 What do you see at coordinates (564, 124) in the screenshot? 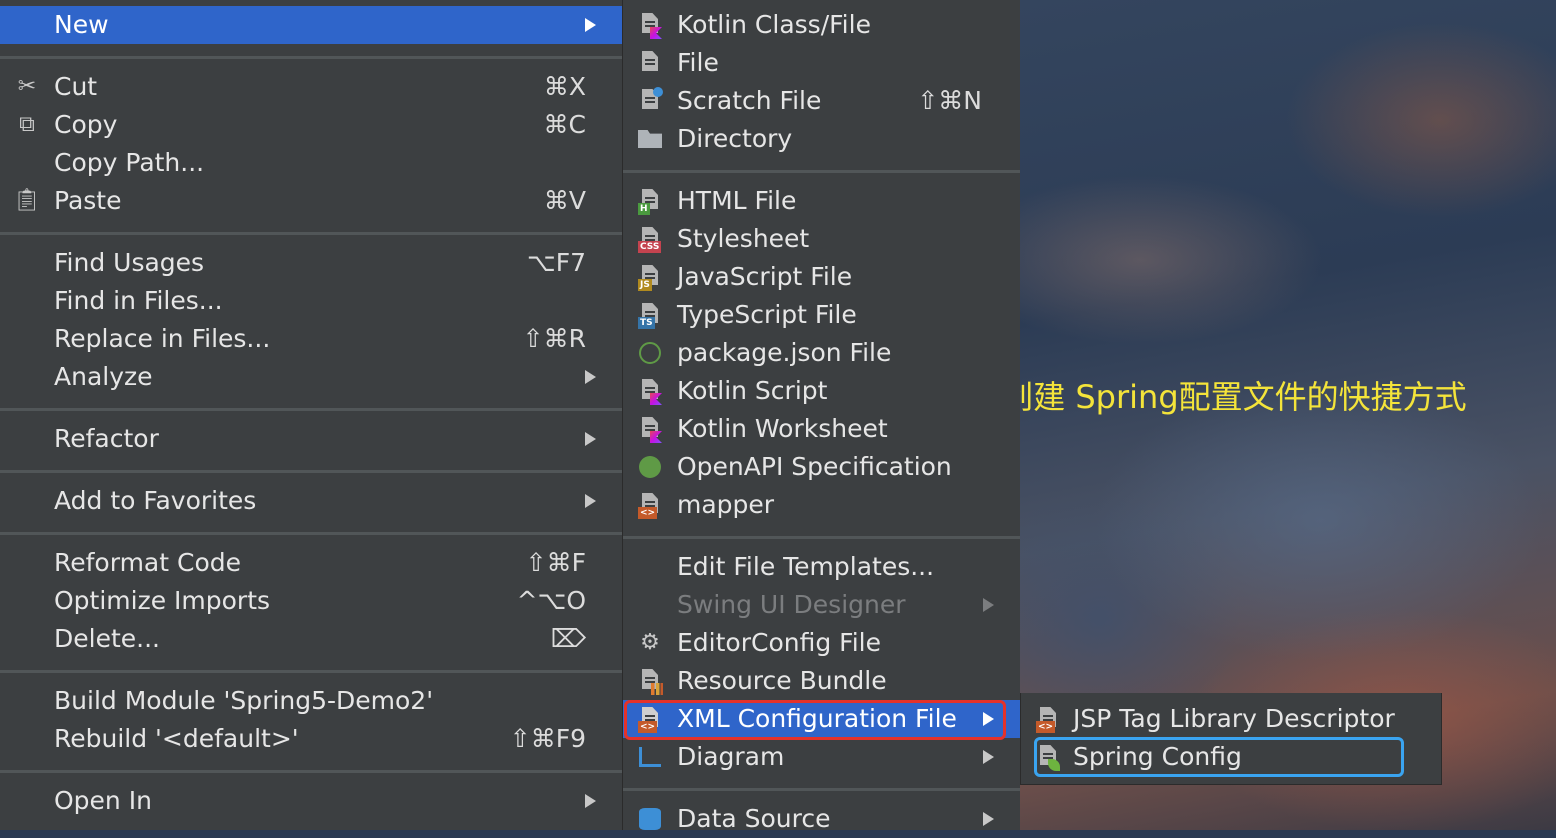
I see `shortcut-label: ⌘C` at bounding box center [564, 124].